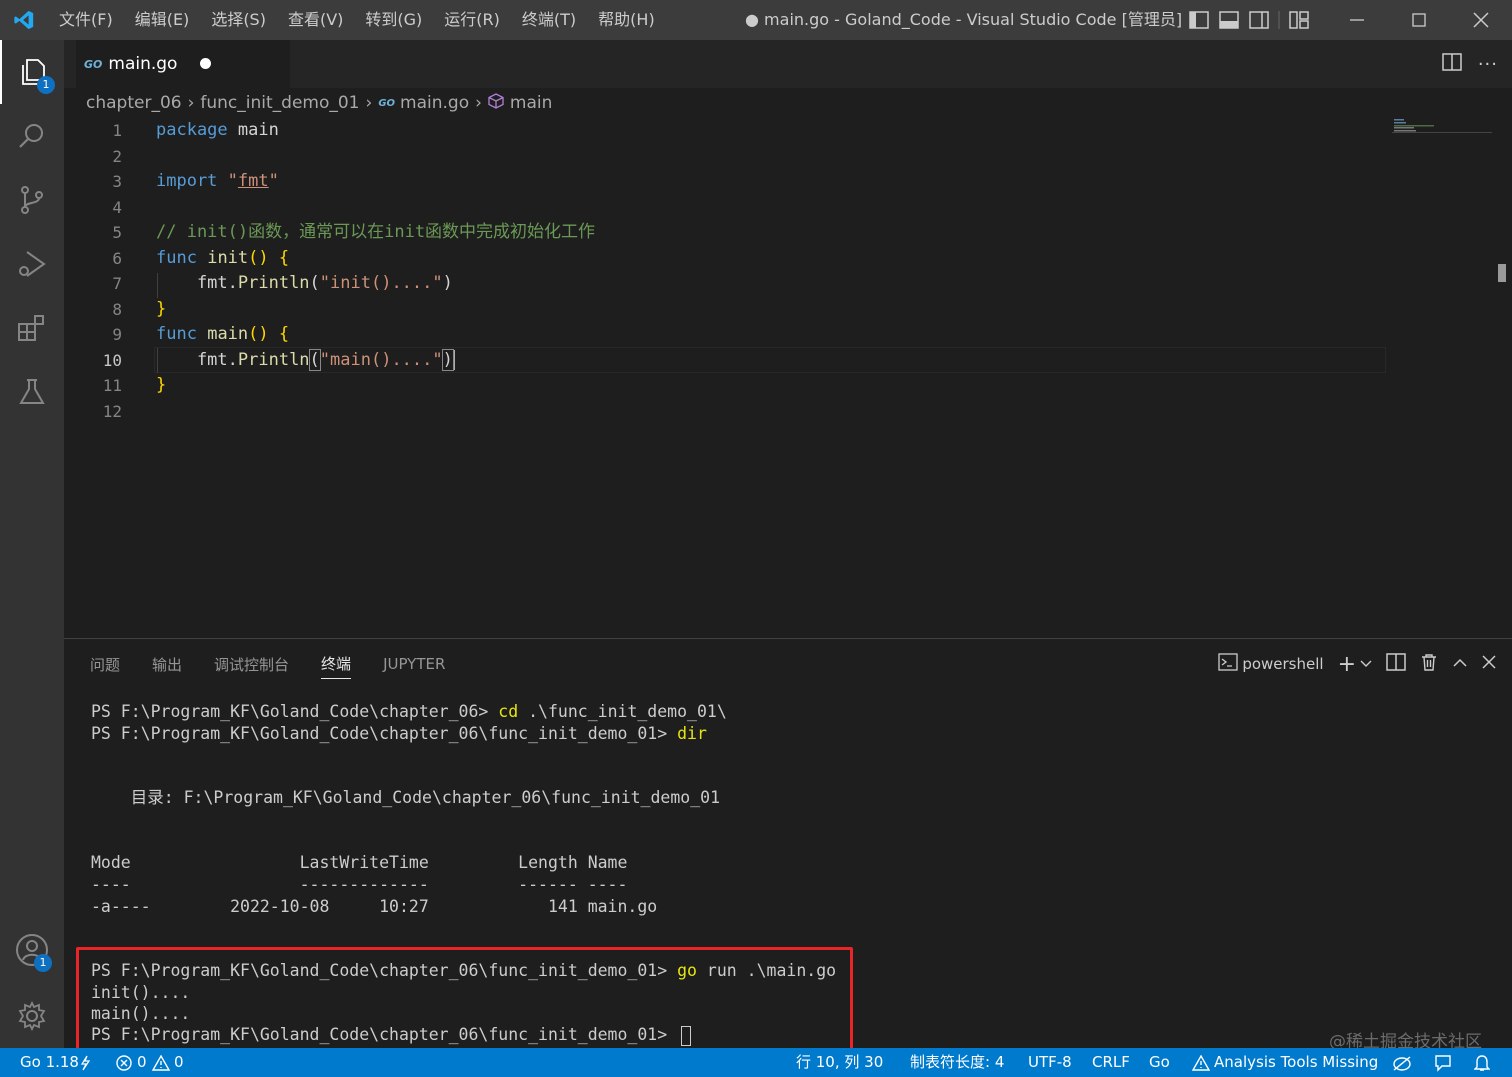  I want to click on terminal-shell-label: powershell, so click(1282, 664).